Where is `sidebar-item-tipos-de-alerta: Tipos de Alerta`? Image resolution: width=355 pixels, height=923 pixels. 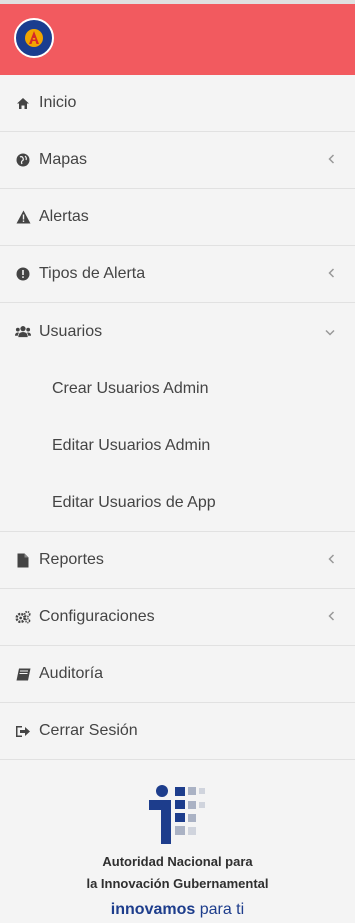
sidebar-item-tipos-de-alerta: Tipos de Alerta is located at coordinates (177, 274).